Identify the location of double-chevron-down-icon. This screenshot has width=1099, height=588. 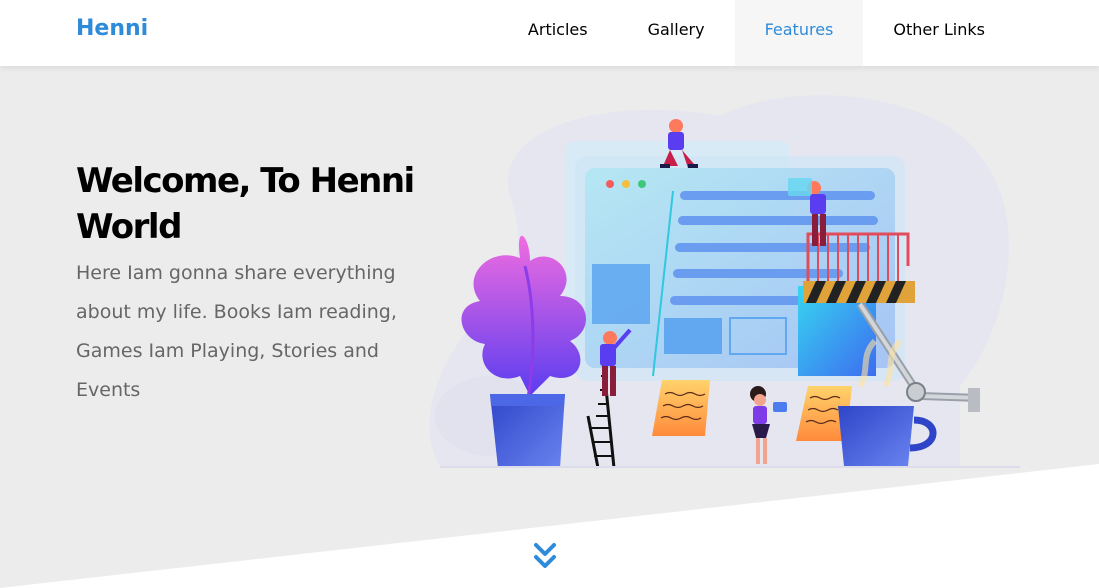
(545, 557).